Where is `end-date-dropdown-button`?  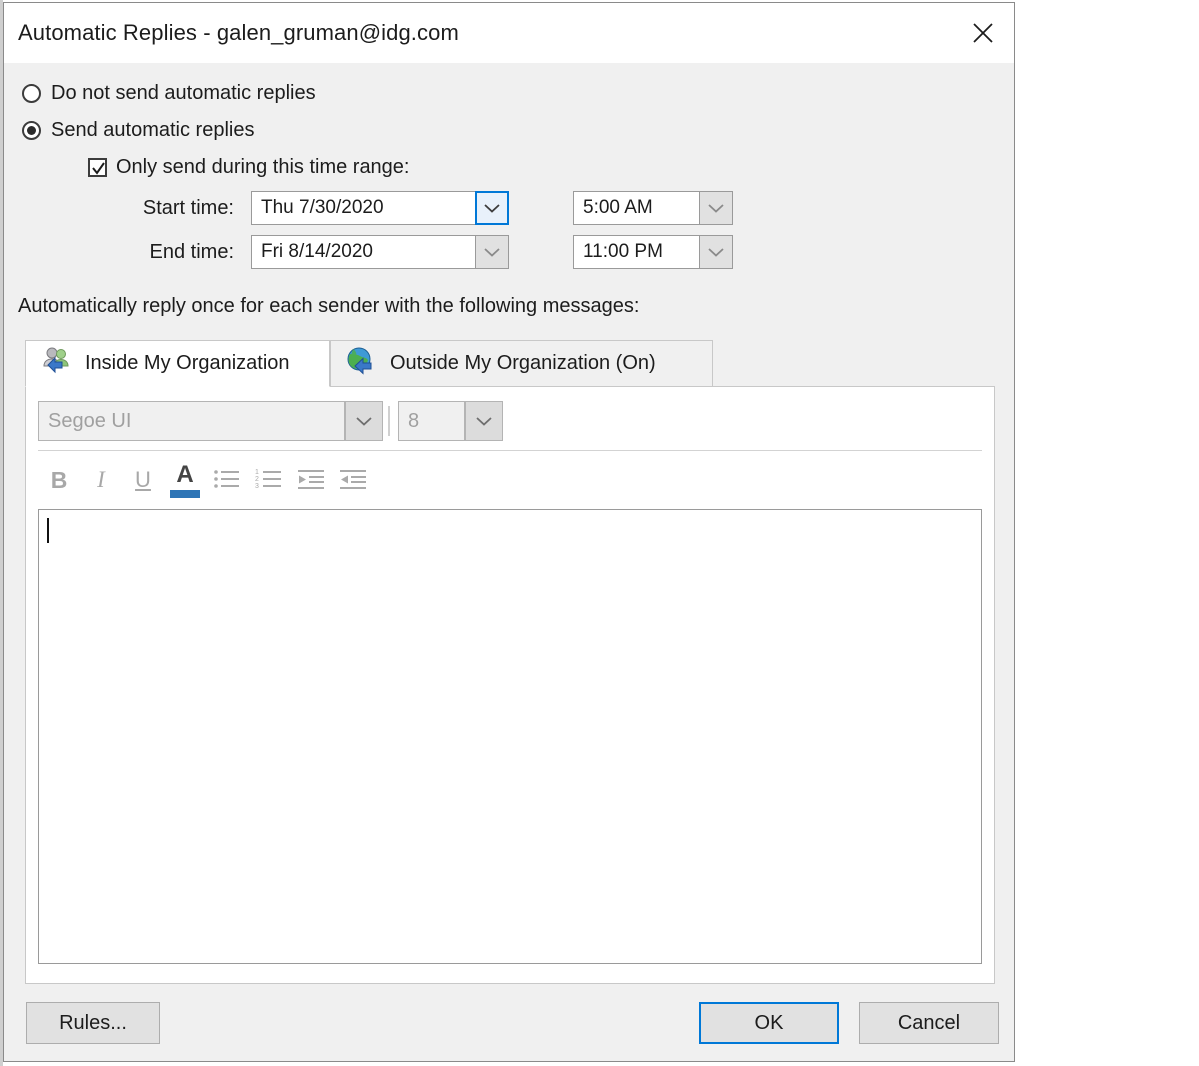
end-date-dropdown-button is located at coordinates (492, 252).